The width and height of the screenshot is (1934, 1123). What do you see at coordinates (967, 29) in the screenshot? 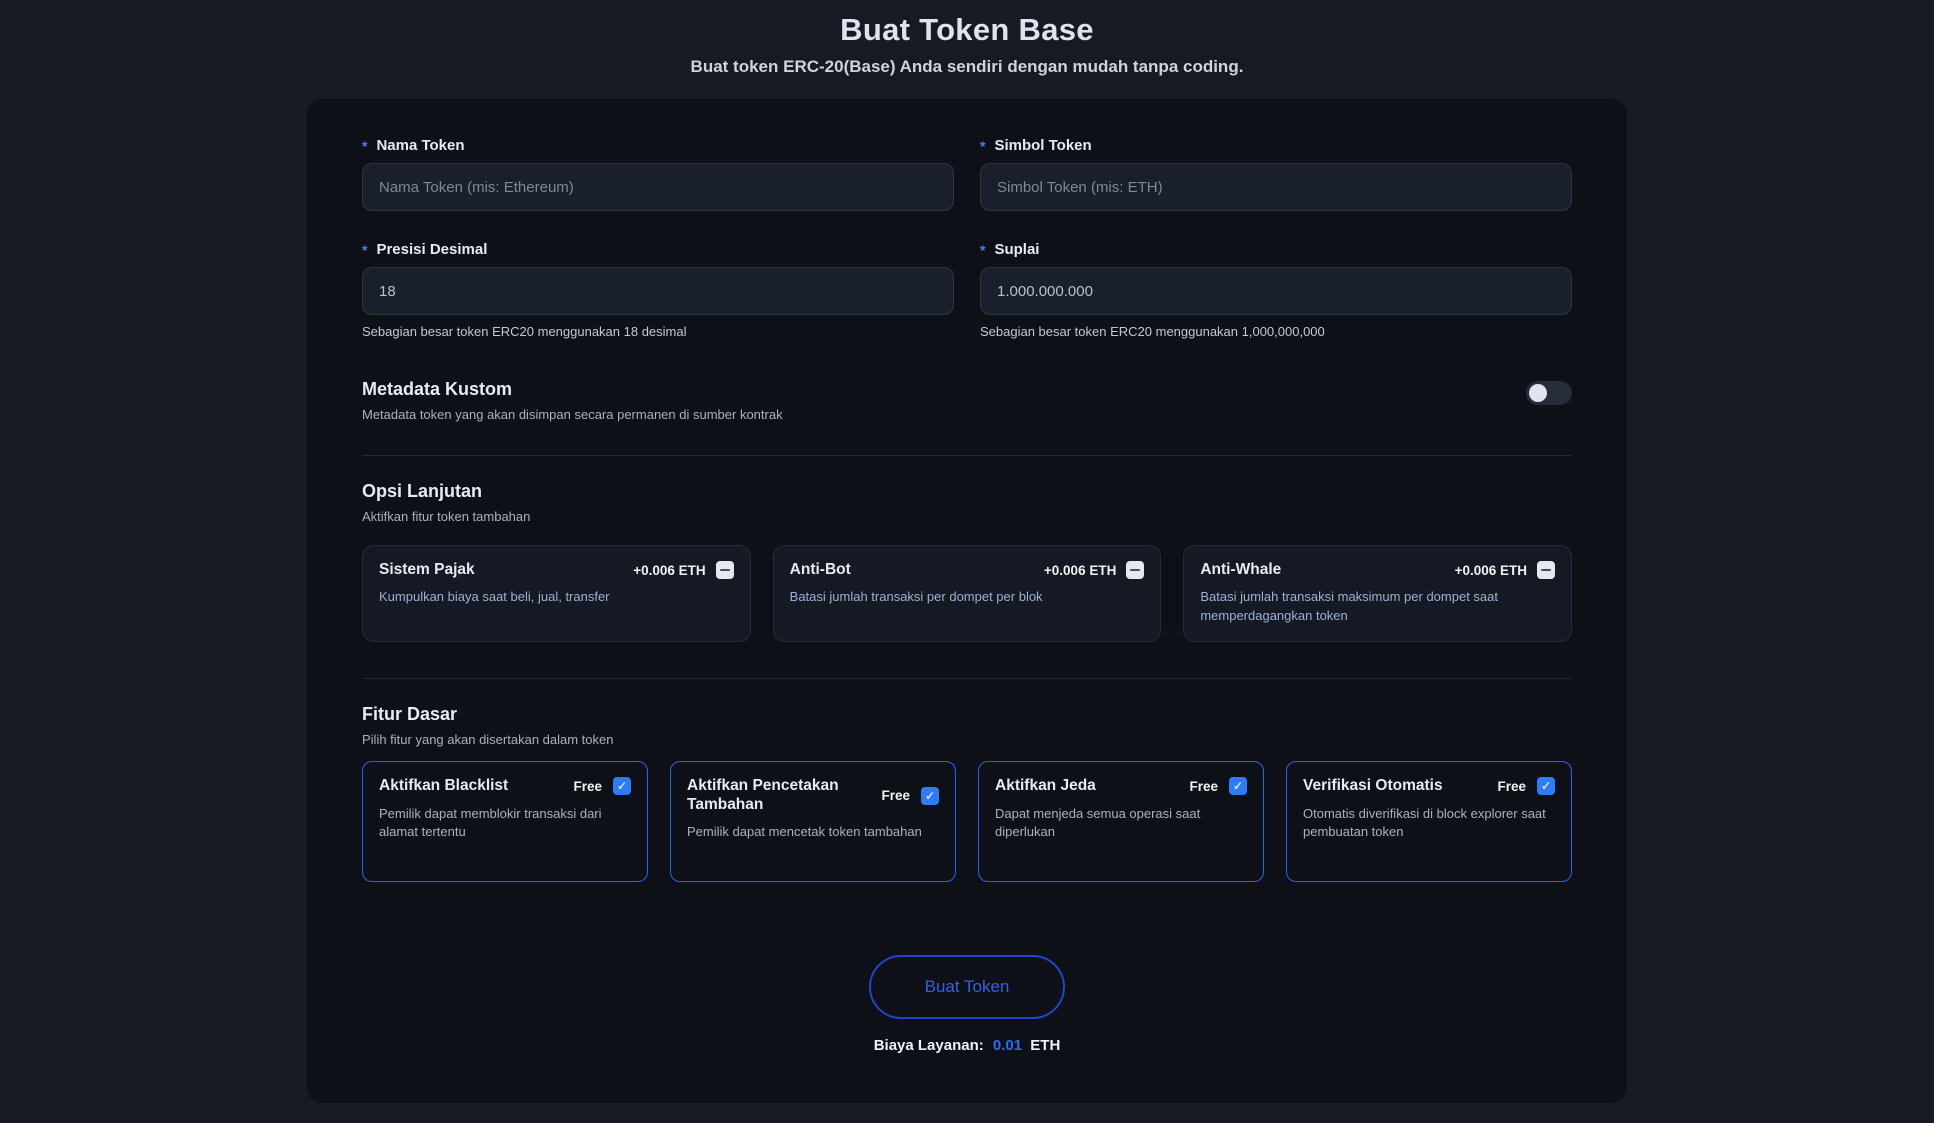
I see `page-title: Buat Token Base` at bounding box center [967, 29].